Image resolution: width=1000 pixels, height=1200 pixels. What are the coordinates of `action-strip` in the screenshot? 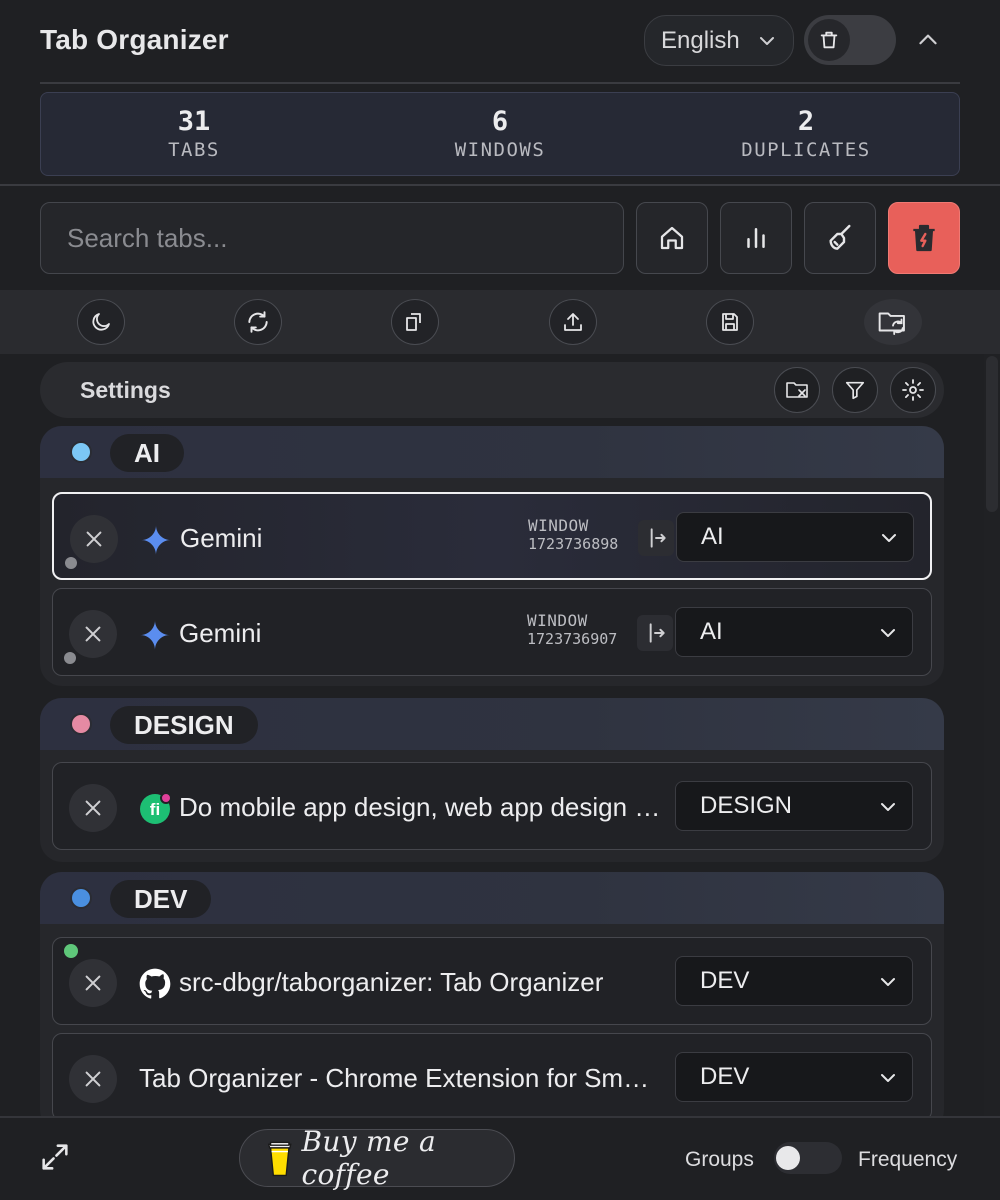 It's located at (500, 322).